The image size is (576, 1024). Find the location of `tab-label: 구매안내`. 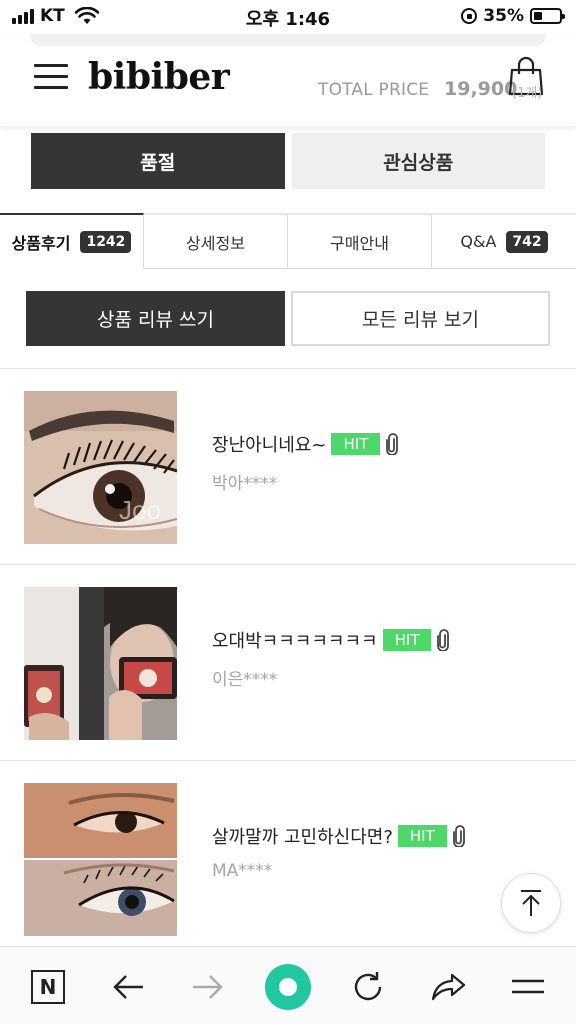

tab-label: 구매안내 is located at coordinates (359, 243).